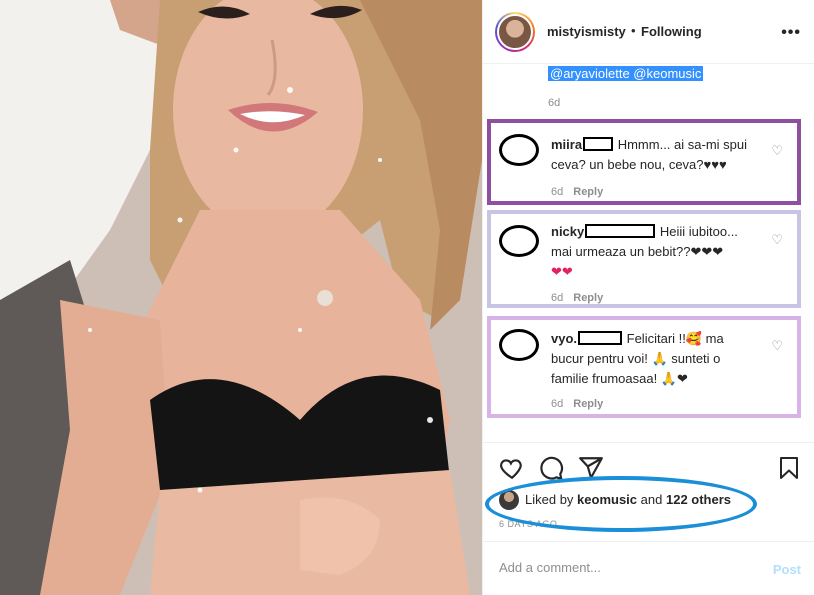 This screenshot has height=595, width=814. Describe the element at coordinates (567, 231) in the screenshot. I see `comment-username: nicky` at that location.